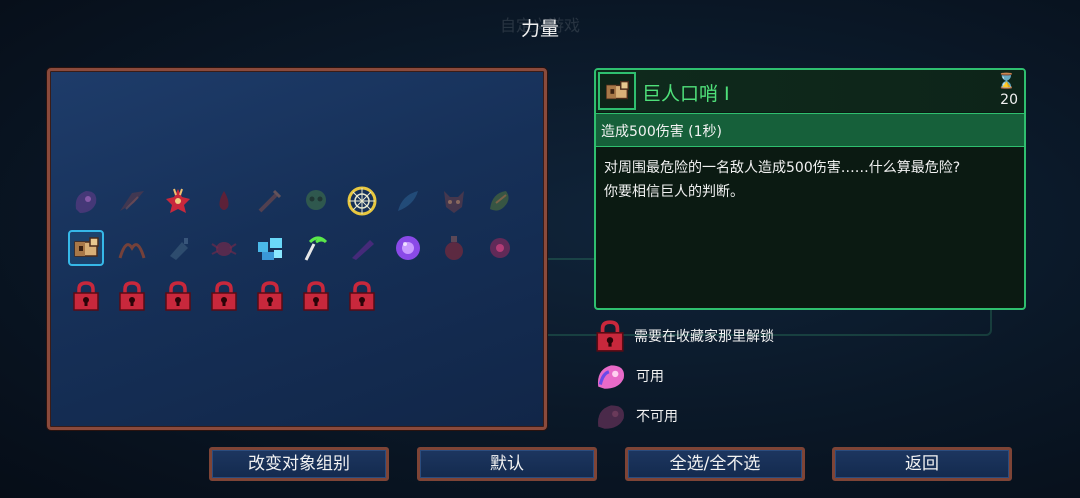 The width and height of the screenshot is (1080, 498). Describe the element at coordinates (684, 416) in the screenshot. I see `legend-unavailable: 不可用` at that location.